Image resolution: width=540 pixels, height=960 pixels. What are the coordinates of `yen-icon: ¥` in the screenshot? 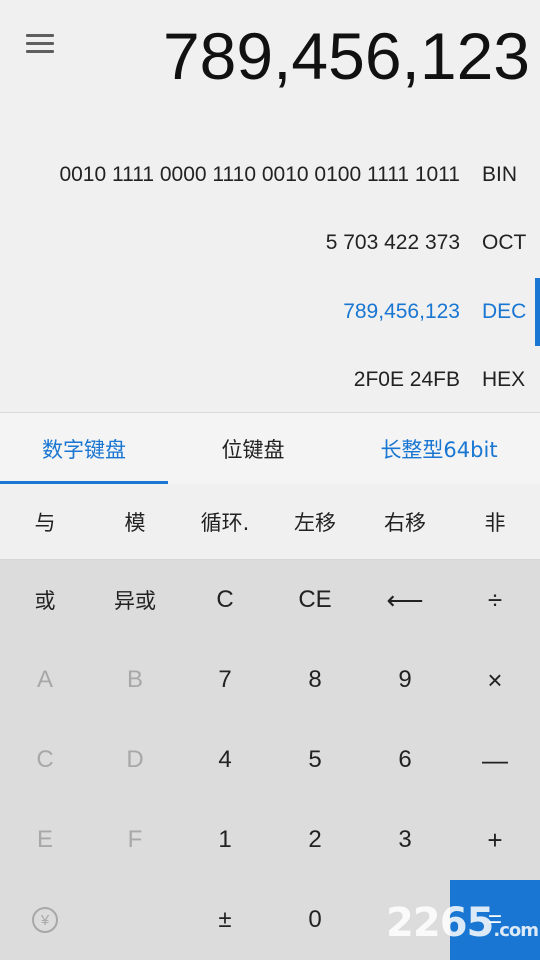 It's located at (45, 920).